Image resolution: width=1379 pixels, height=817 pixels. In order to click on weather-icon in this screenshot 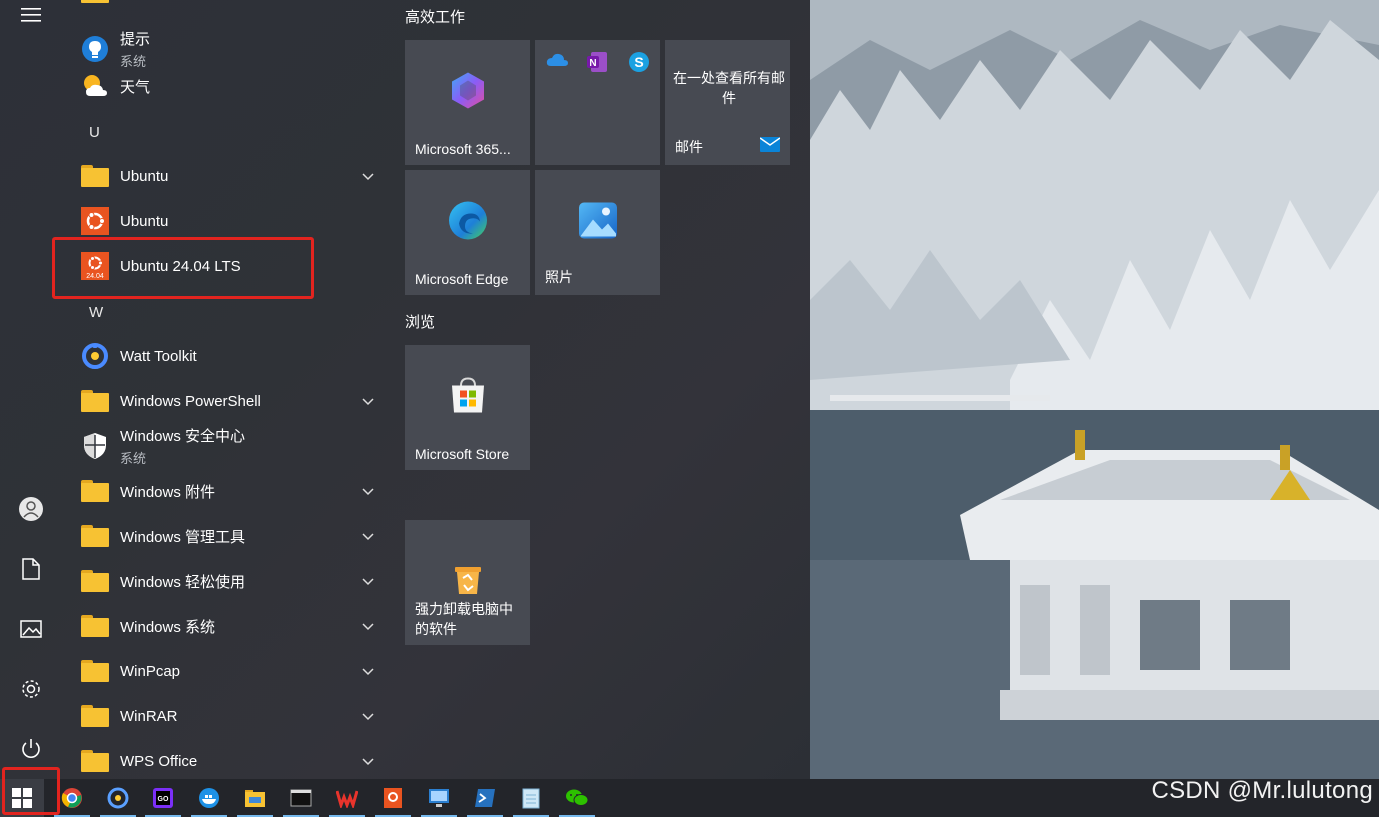, I will do `click(95, 86)`.